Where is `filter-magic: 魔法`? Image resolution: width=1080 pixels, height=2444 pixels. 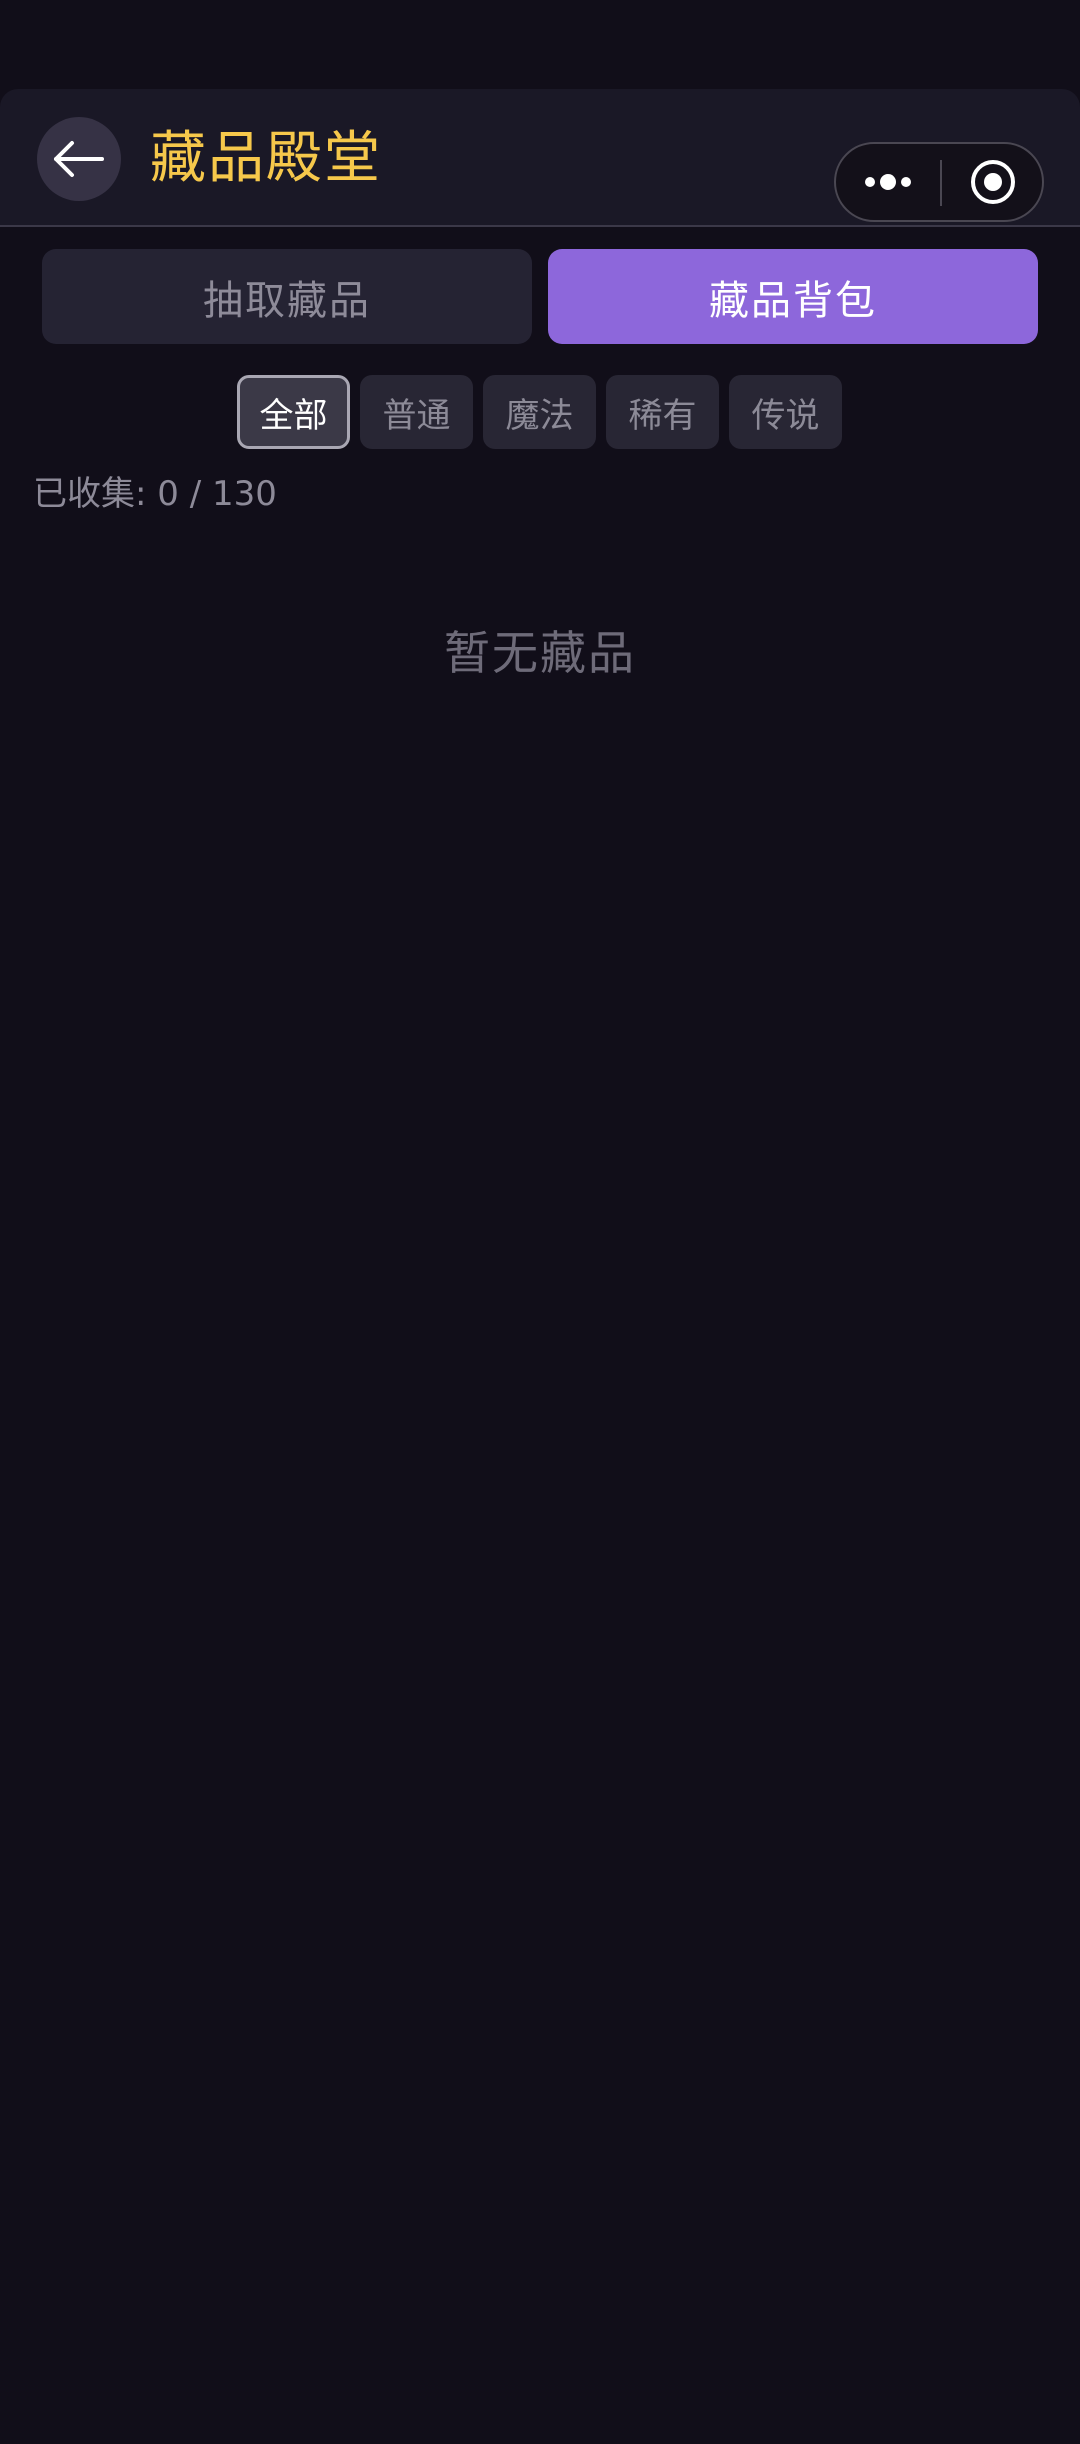
filter-magic: 魔法 is located at coordinates (539, 412).